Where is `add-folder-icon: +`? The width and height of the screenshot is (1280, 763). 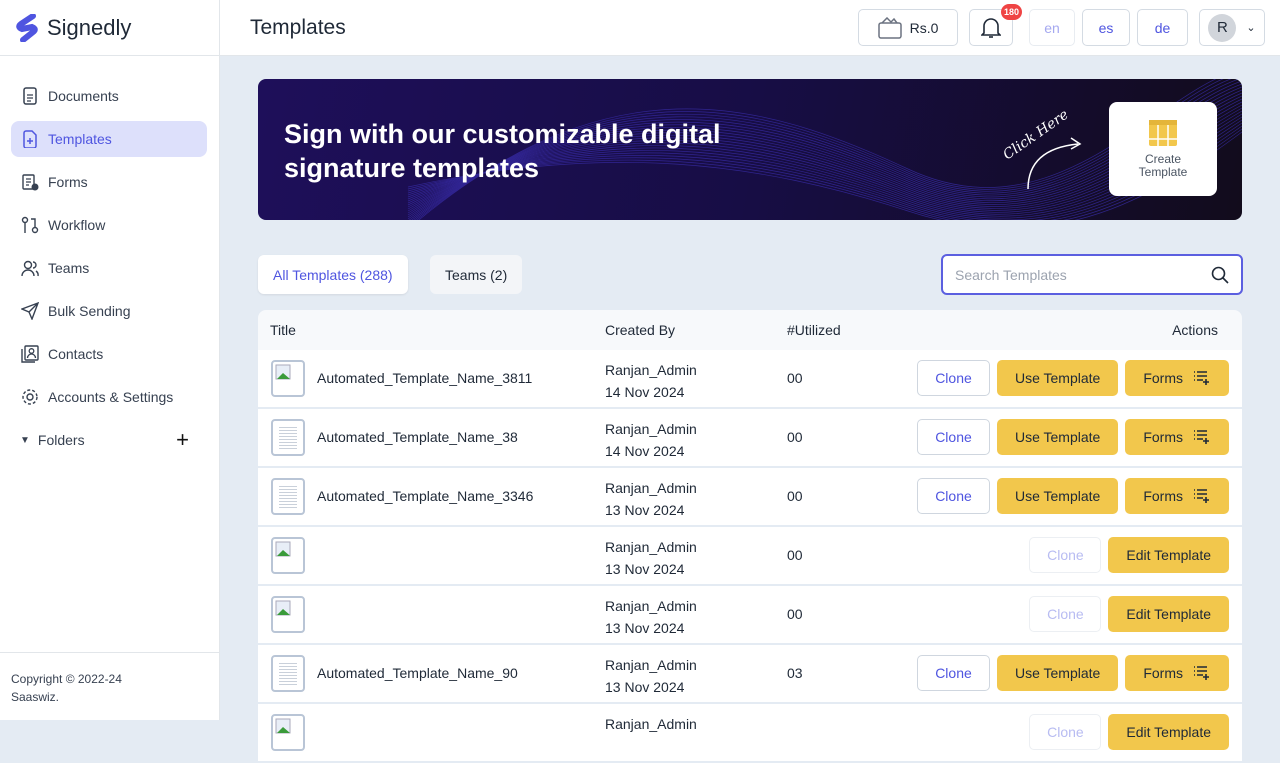 add-folder-icon: + is located at coordinates (182, 440).